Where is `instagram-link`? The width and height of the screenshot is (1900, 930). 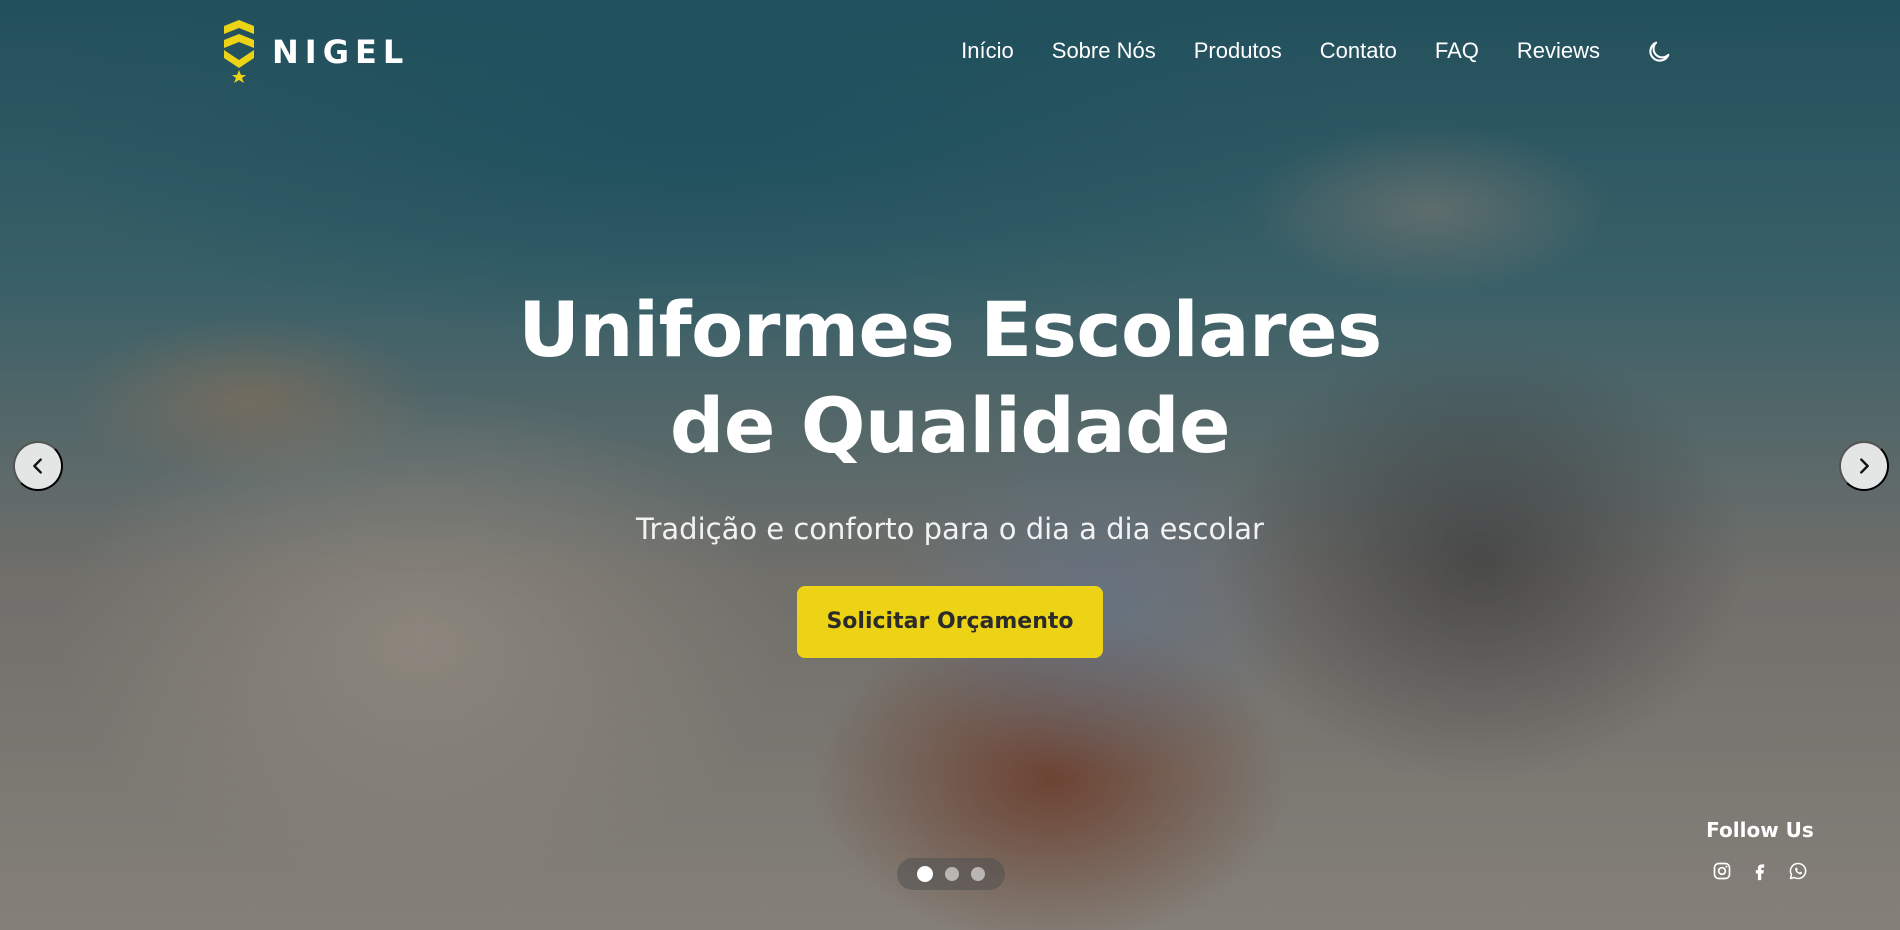 instagram-link is located at coordinates (1722, 871).